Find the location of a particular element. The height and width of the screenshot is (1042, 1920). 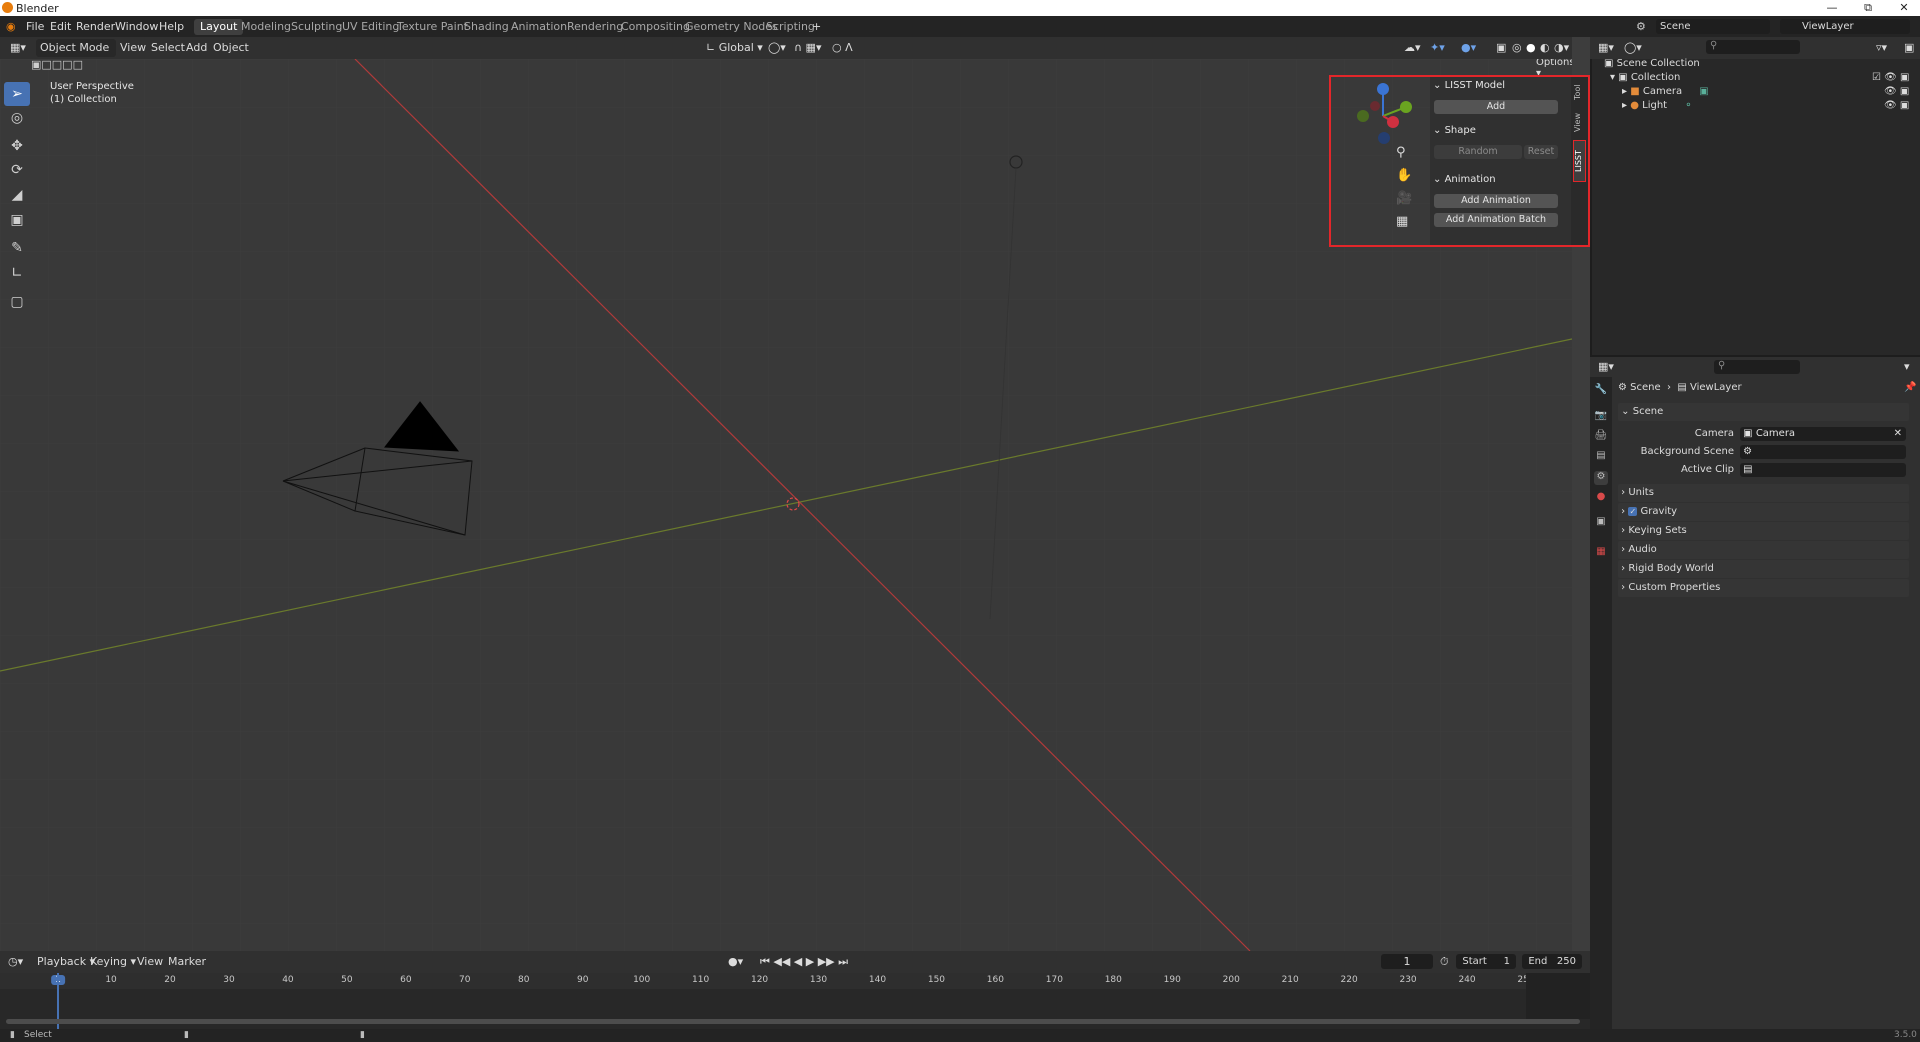

units-section: › Units is located at coordinates (1763, 493).